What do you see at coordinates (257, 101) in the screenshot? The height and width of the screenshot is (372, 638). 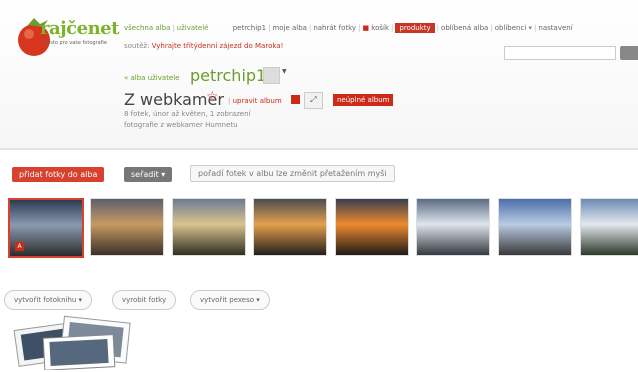 I see `edit-album-label: upravit album` at bounding box center [257, 101].